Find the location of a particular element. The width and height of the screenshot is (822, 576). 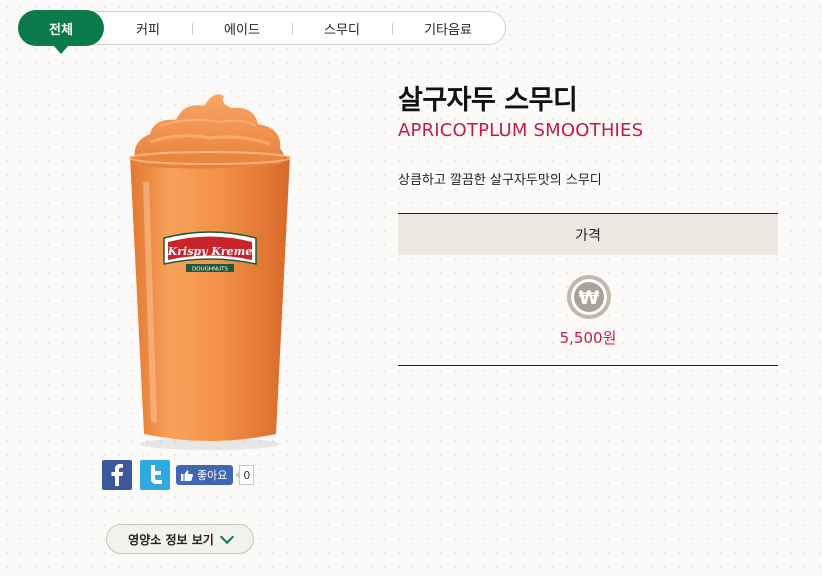

facebook-icon is located at coordinates (117, 475).